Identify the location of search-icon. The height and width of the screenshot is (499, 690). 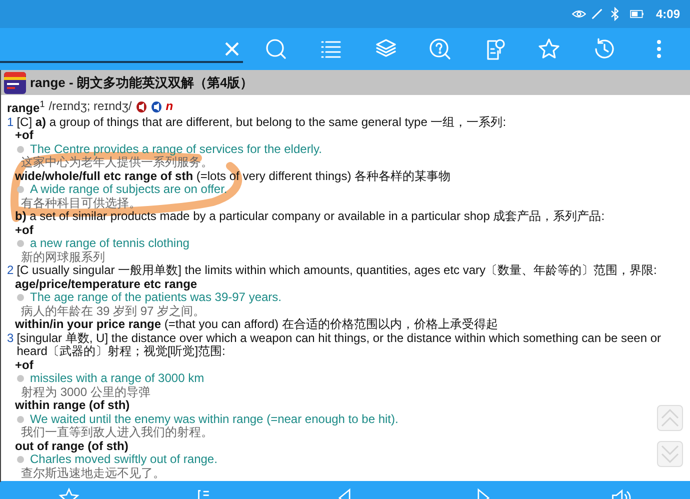
(276, 49).